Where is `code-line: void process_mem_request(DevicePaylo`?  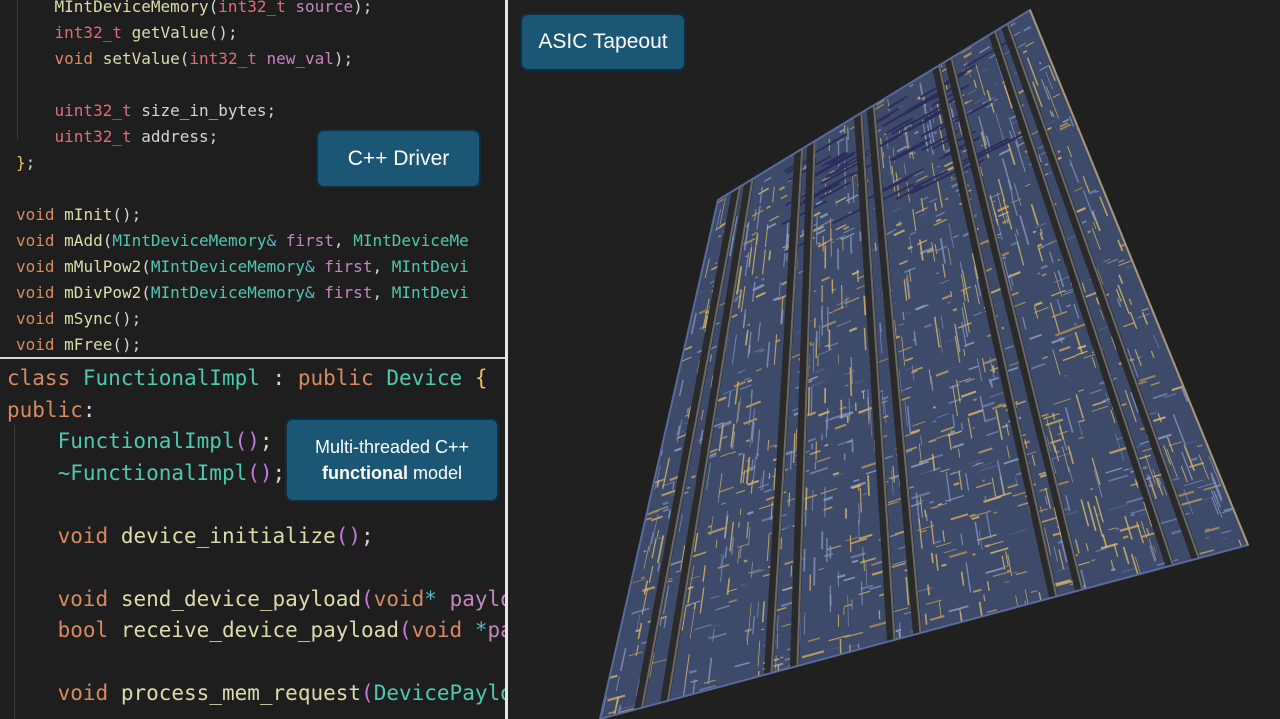 code-line: void process_mem_request(DevicePaylo is located at coordinates (256, 693).